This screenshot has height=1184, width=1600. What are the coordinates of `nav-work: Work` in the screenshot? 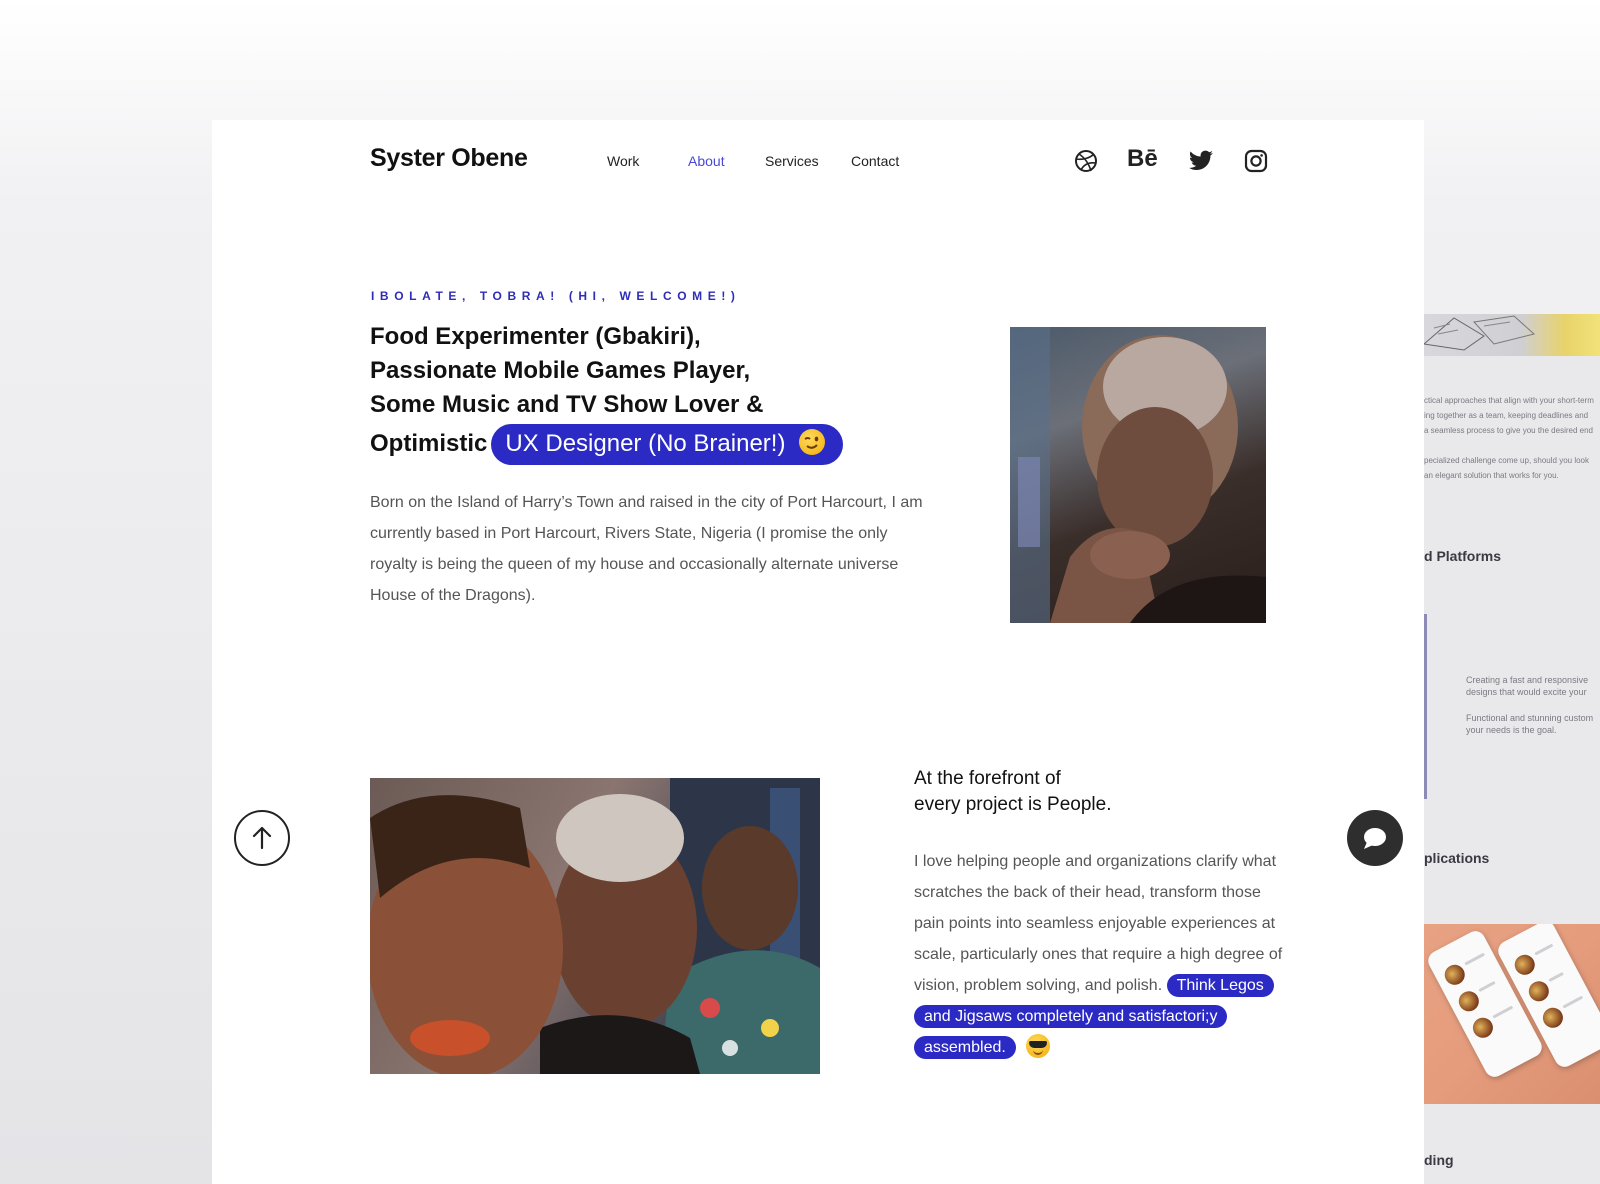 It's located at (623, 161).